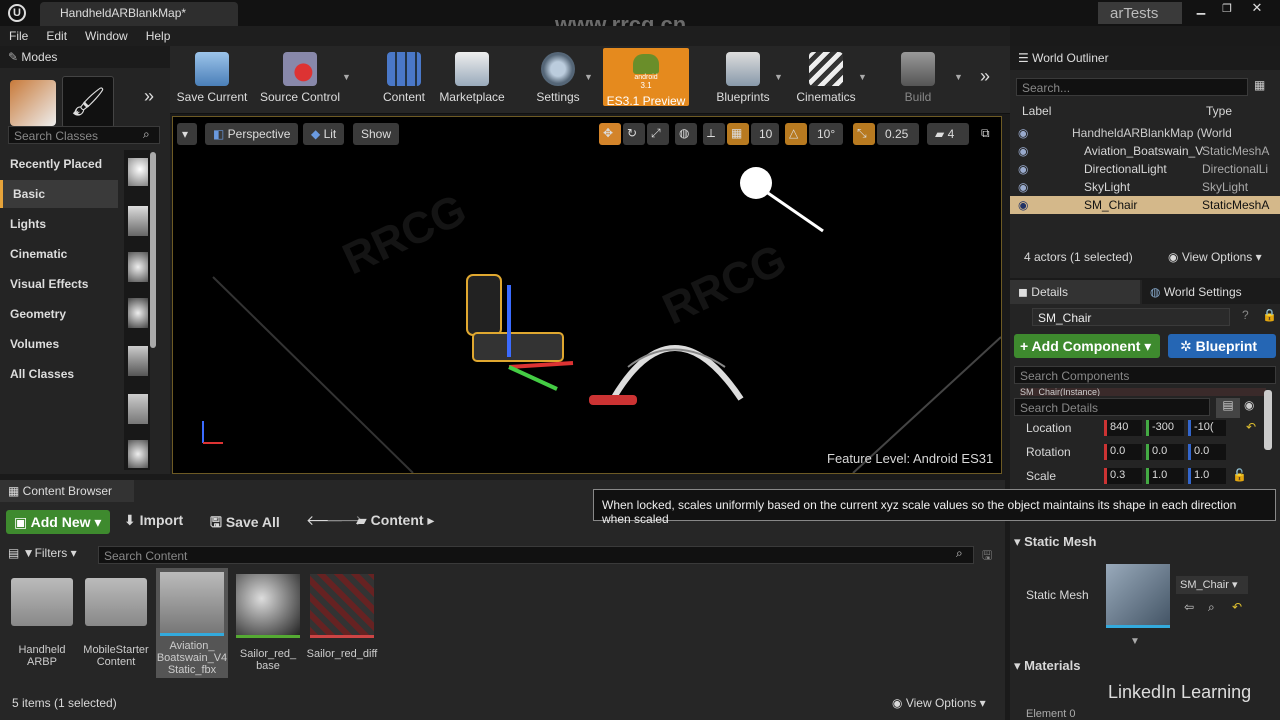  What do you see at coordinates (1228, 408) in the screenshot?
I see `property-matrix-icon: ▤` at bounding box center [1228, 408].